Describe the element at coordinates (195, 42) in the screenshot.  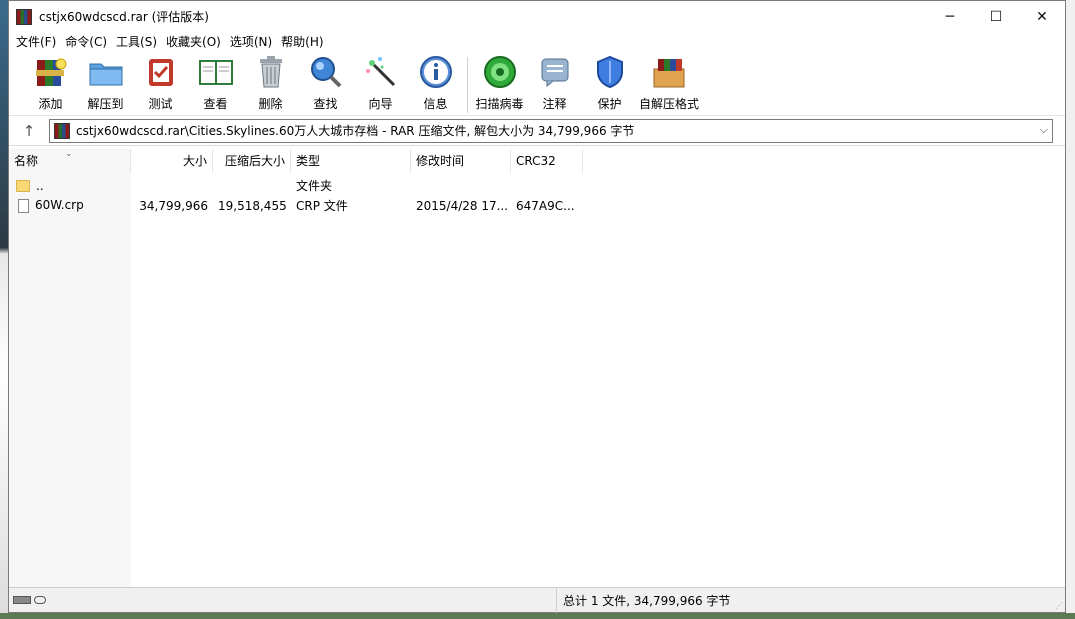
I see `menu-favorites: 收藏夹(O)` at that location.